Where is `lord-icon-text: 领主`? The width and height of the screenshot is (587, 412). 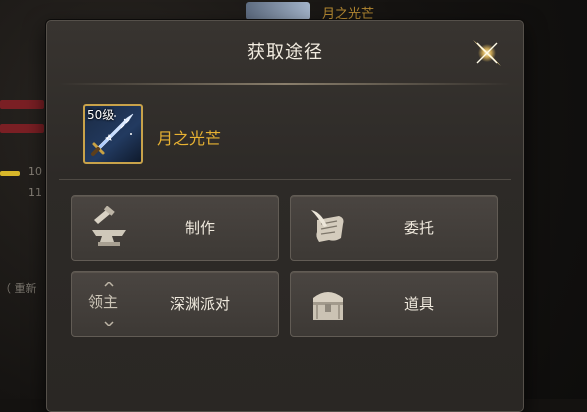 lord-icon-text: 领主 is located at coordinates (103, 302).